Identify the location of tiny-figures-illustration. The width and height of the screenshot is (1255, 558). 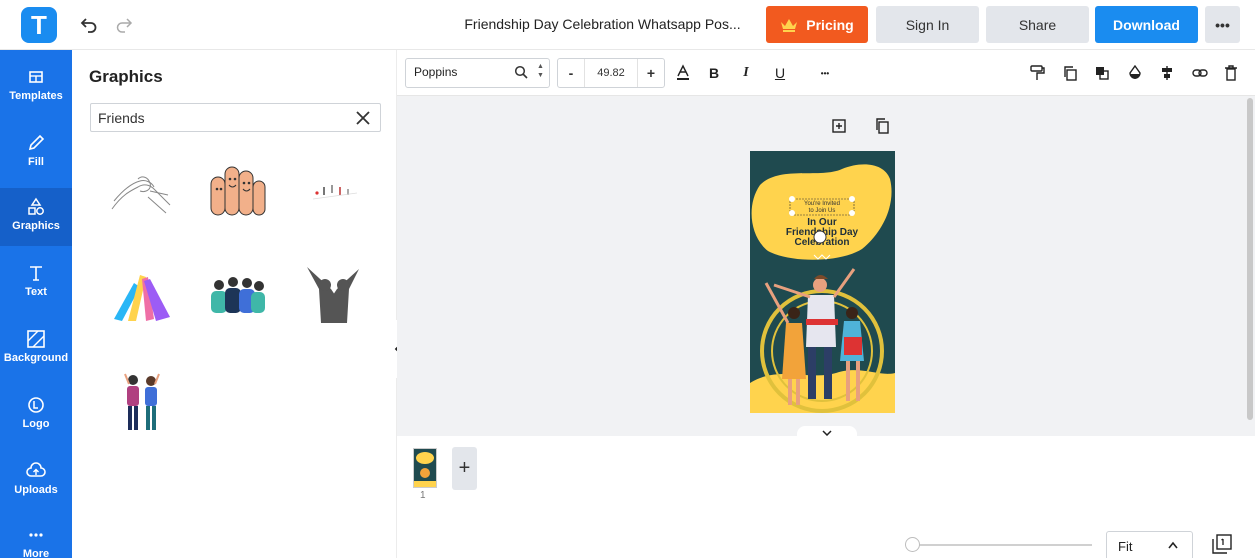
(335, 192).